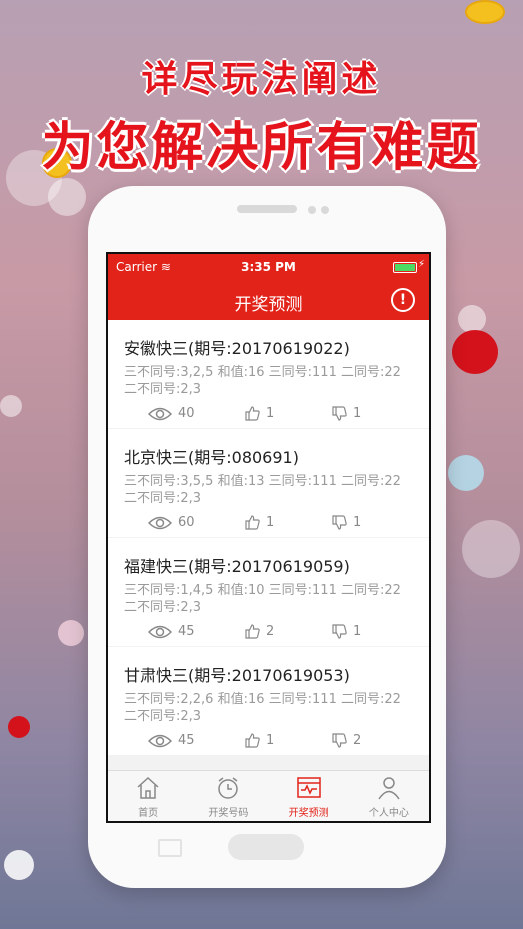 This screenshot has height=929, width=523. Describe the element at coordinates (237, 566) in the screenshot. I see `item-title: 福建快三(期号:20170619059)` at that location.